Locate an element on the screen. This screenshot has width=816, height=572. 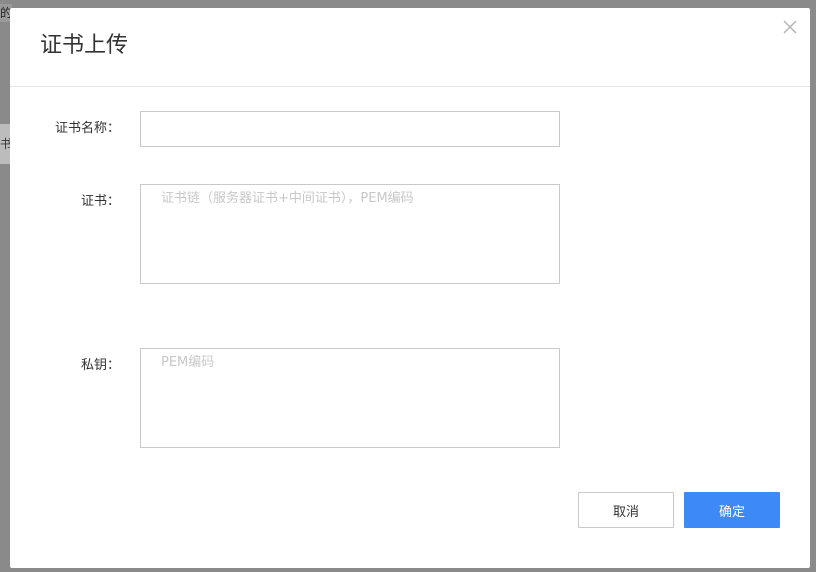
certificate-label: 证书： is located at coordinates (100, 201).